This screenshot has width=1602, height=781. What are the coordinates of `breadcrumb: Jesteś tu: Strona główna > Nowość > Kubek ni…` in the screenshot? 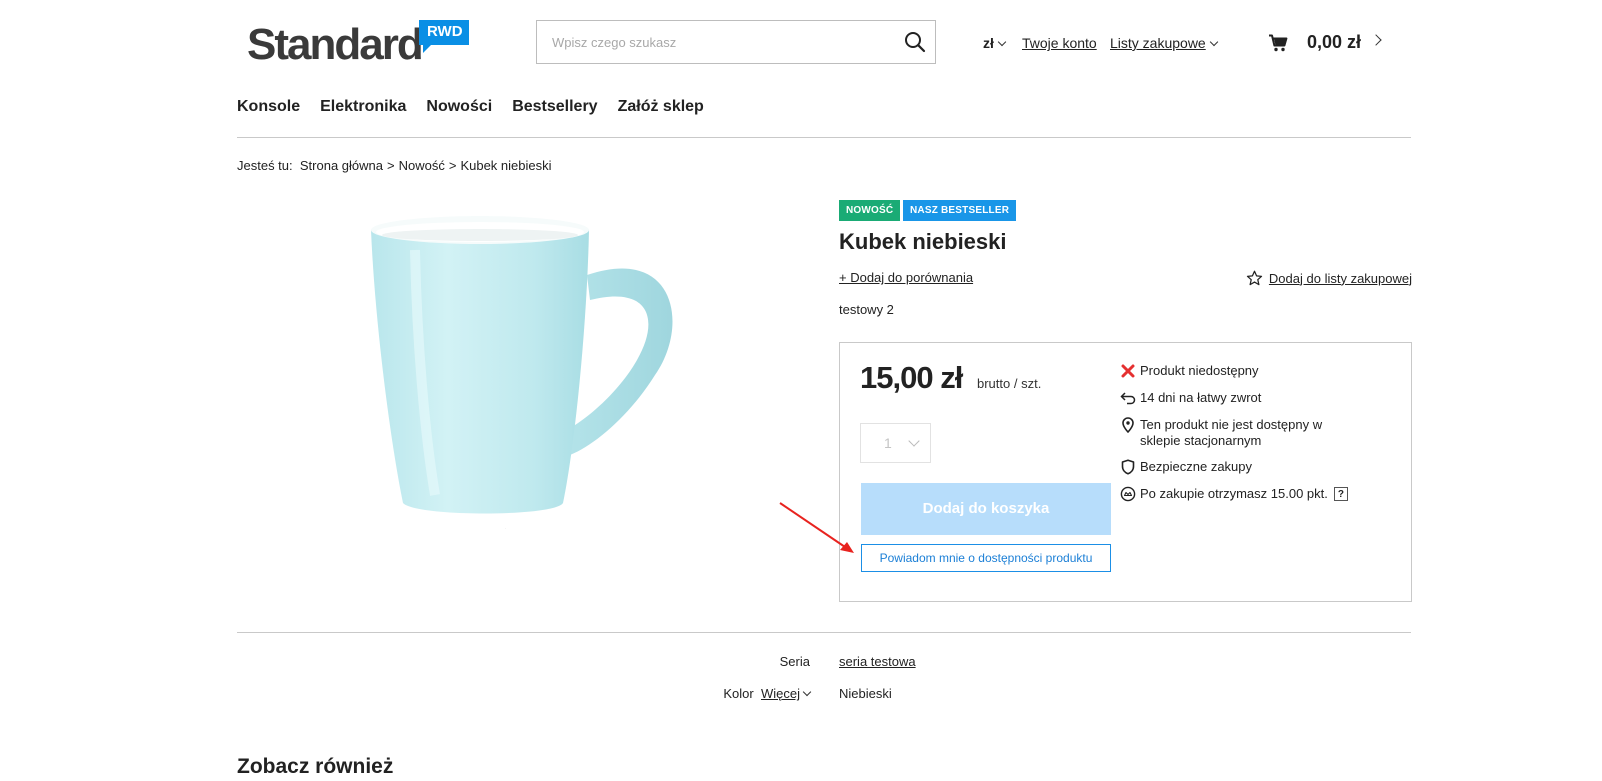 It's located at (394, 166).